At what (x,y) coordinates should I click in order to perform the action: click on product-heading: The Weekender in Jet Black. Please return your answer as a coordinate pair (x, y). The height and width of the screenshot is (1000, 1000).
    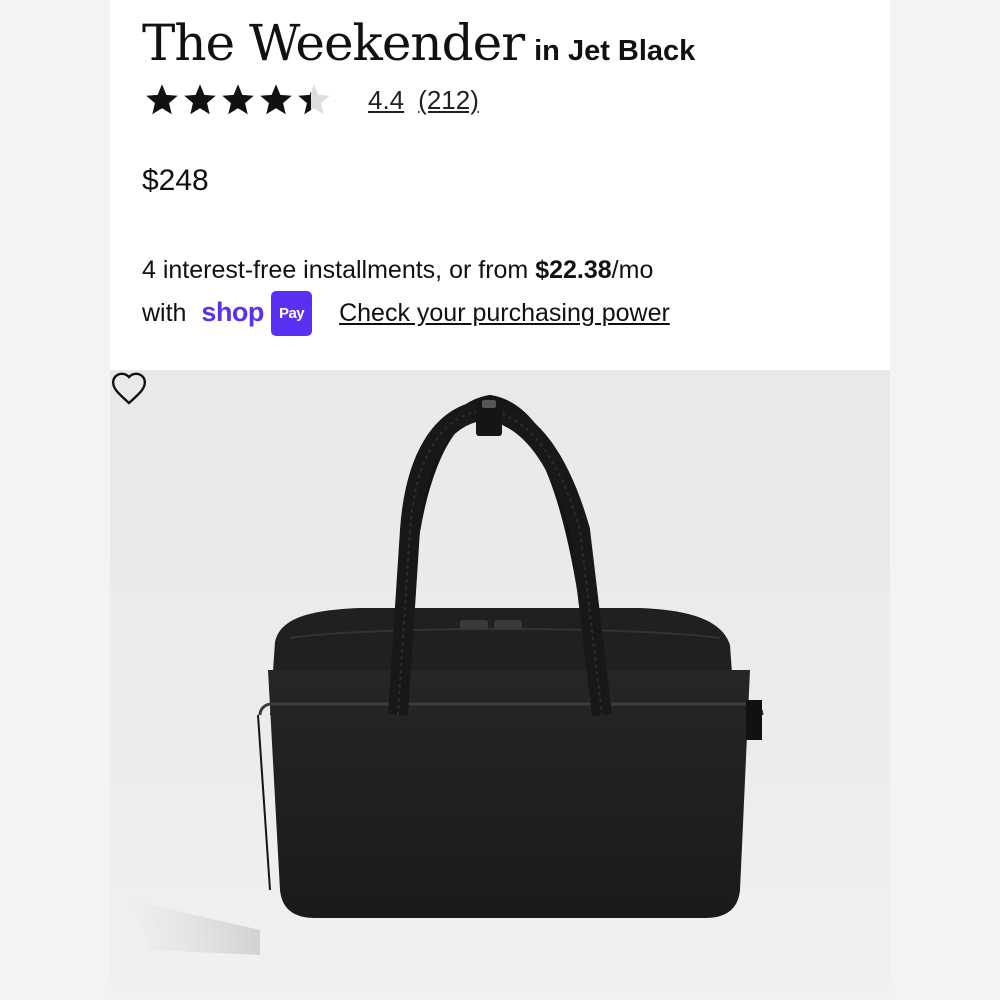
    Looking at the image, I should click on (418, 43).